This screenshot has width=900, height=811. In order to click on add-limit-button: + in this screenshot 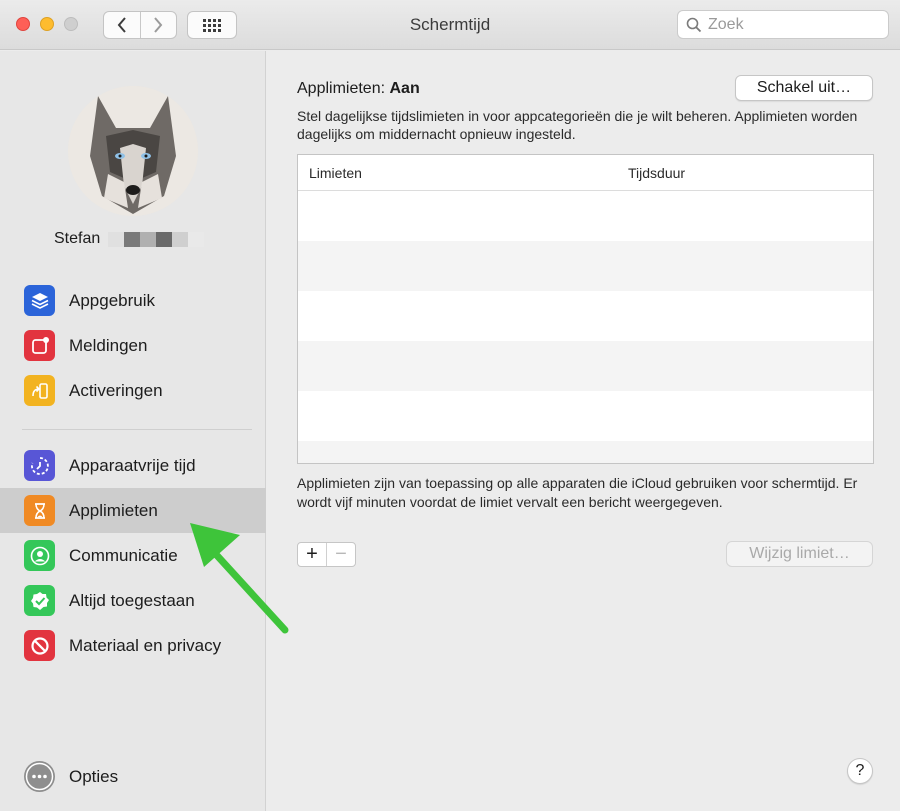, I will do `click(312, 554)`.